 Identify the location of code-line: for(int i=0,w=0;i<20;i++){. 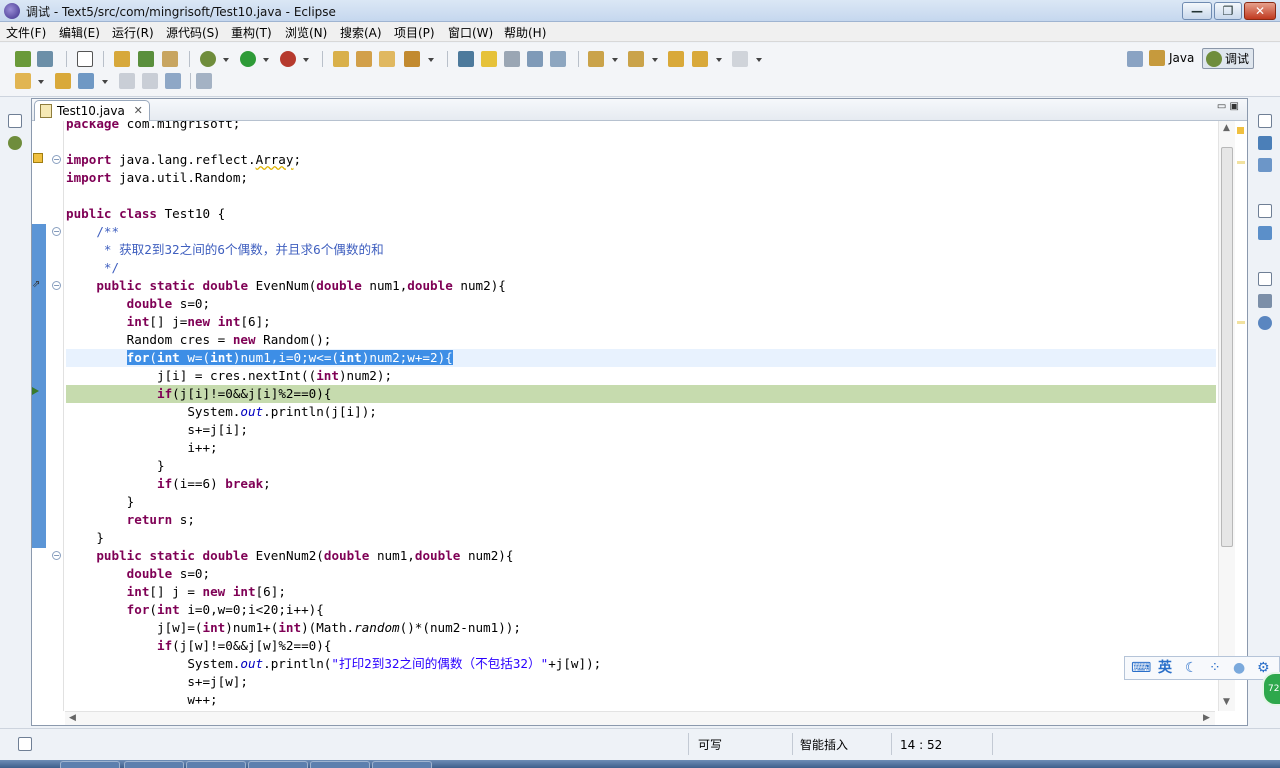
(641, 610).